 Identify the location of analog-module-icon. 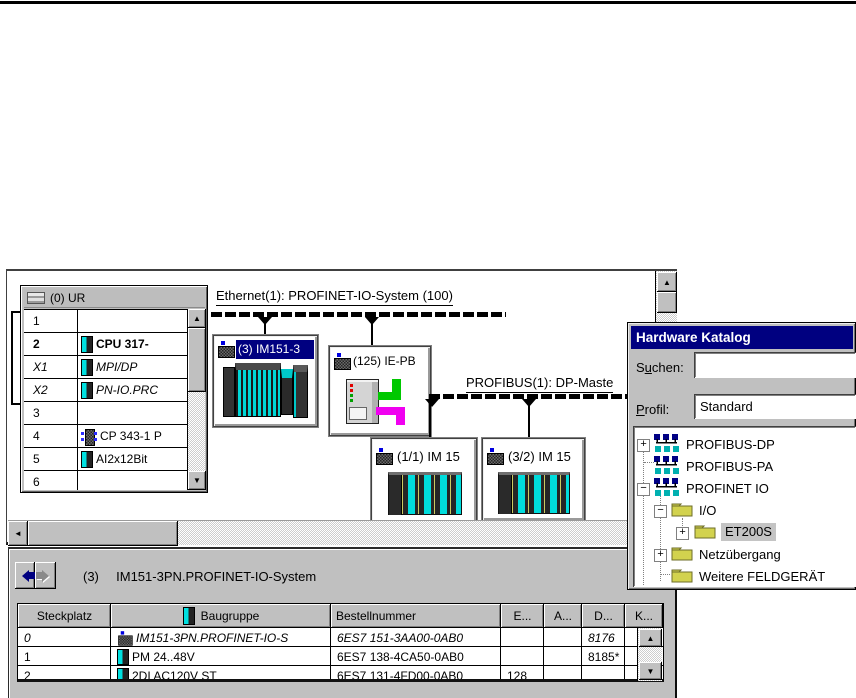
(87, 459).